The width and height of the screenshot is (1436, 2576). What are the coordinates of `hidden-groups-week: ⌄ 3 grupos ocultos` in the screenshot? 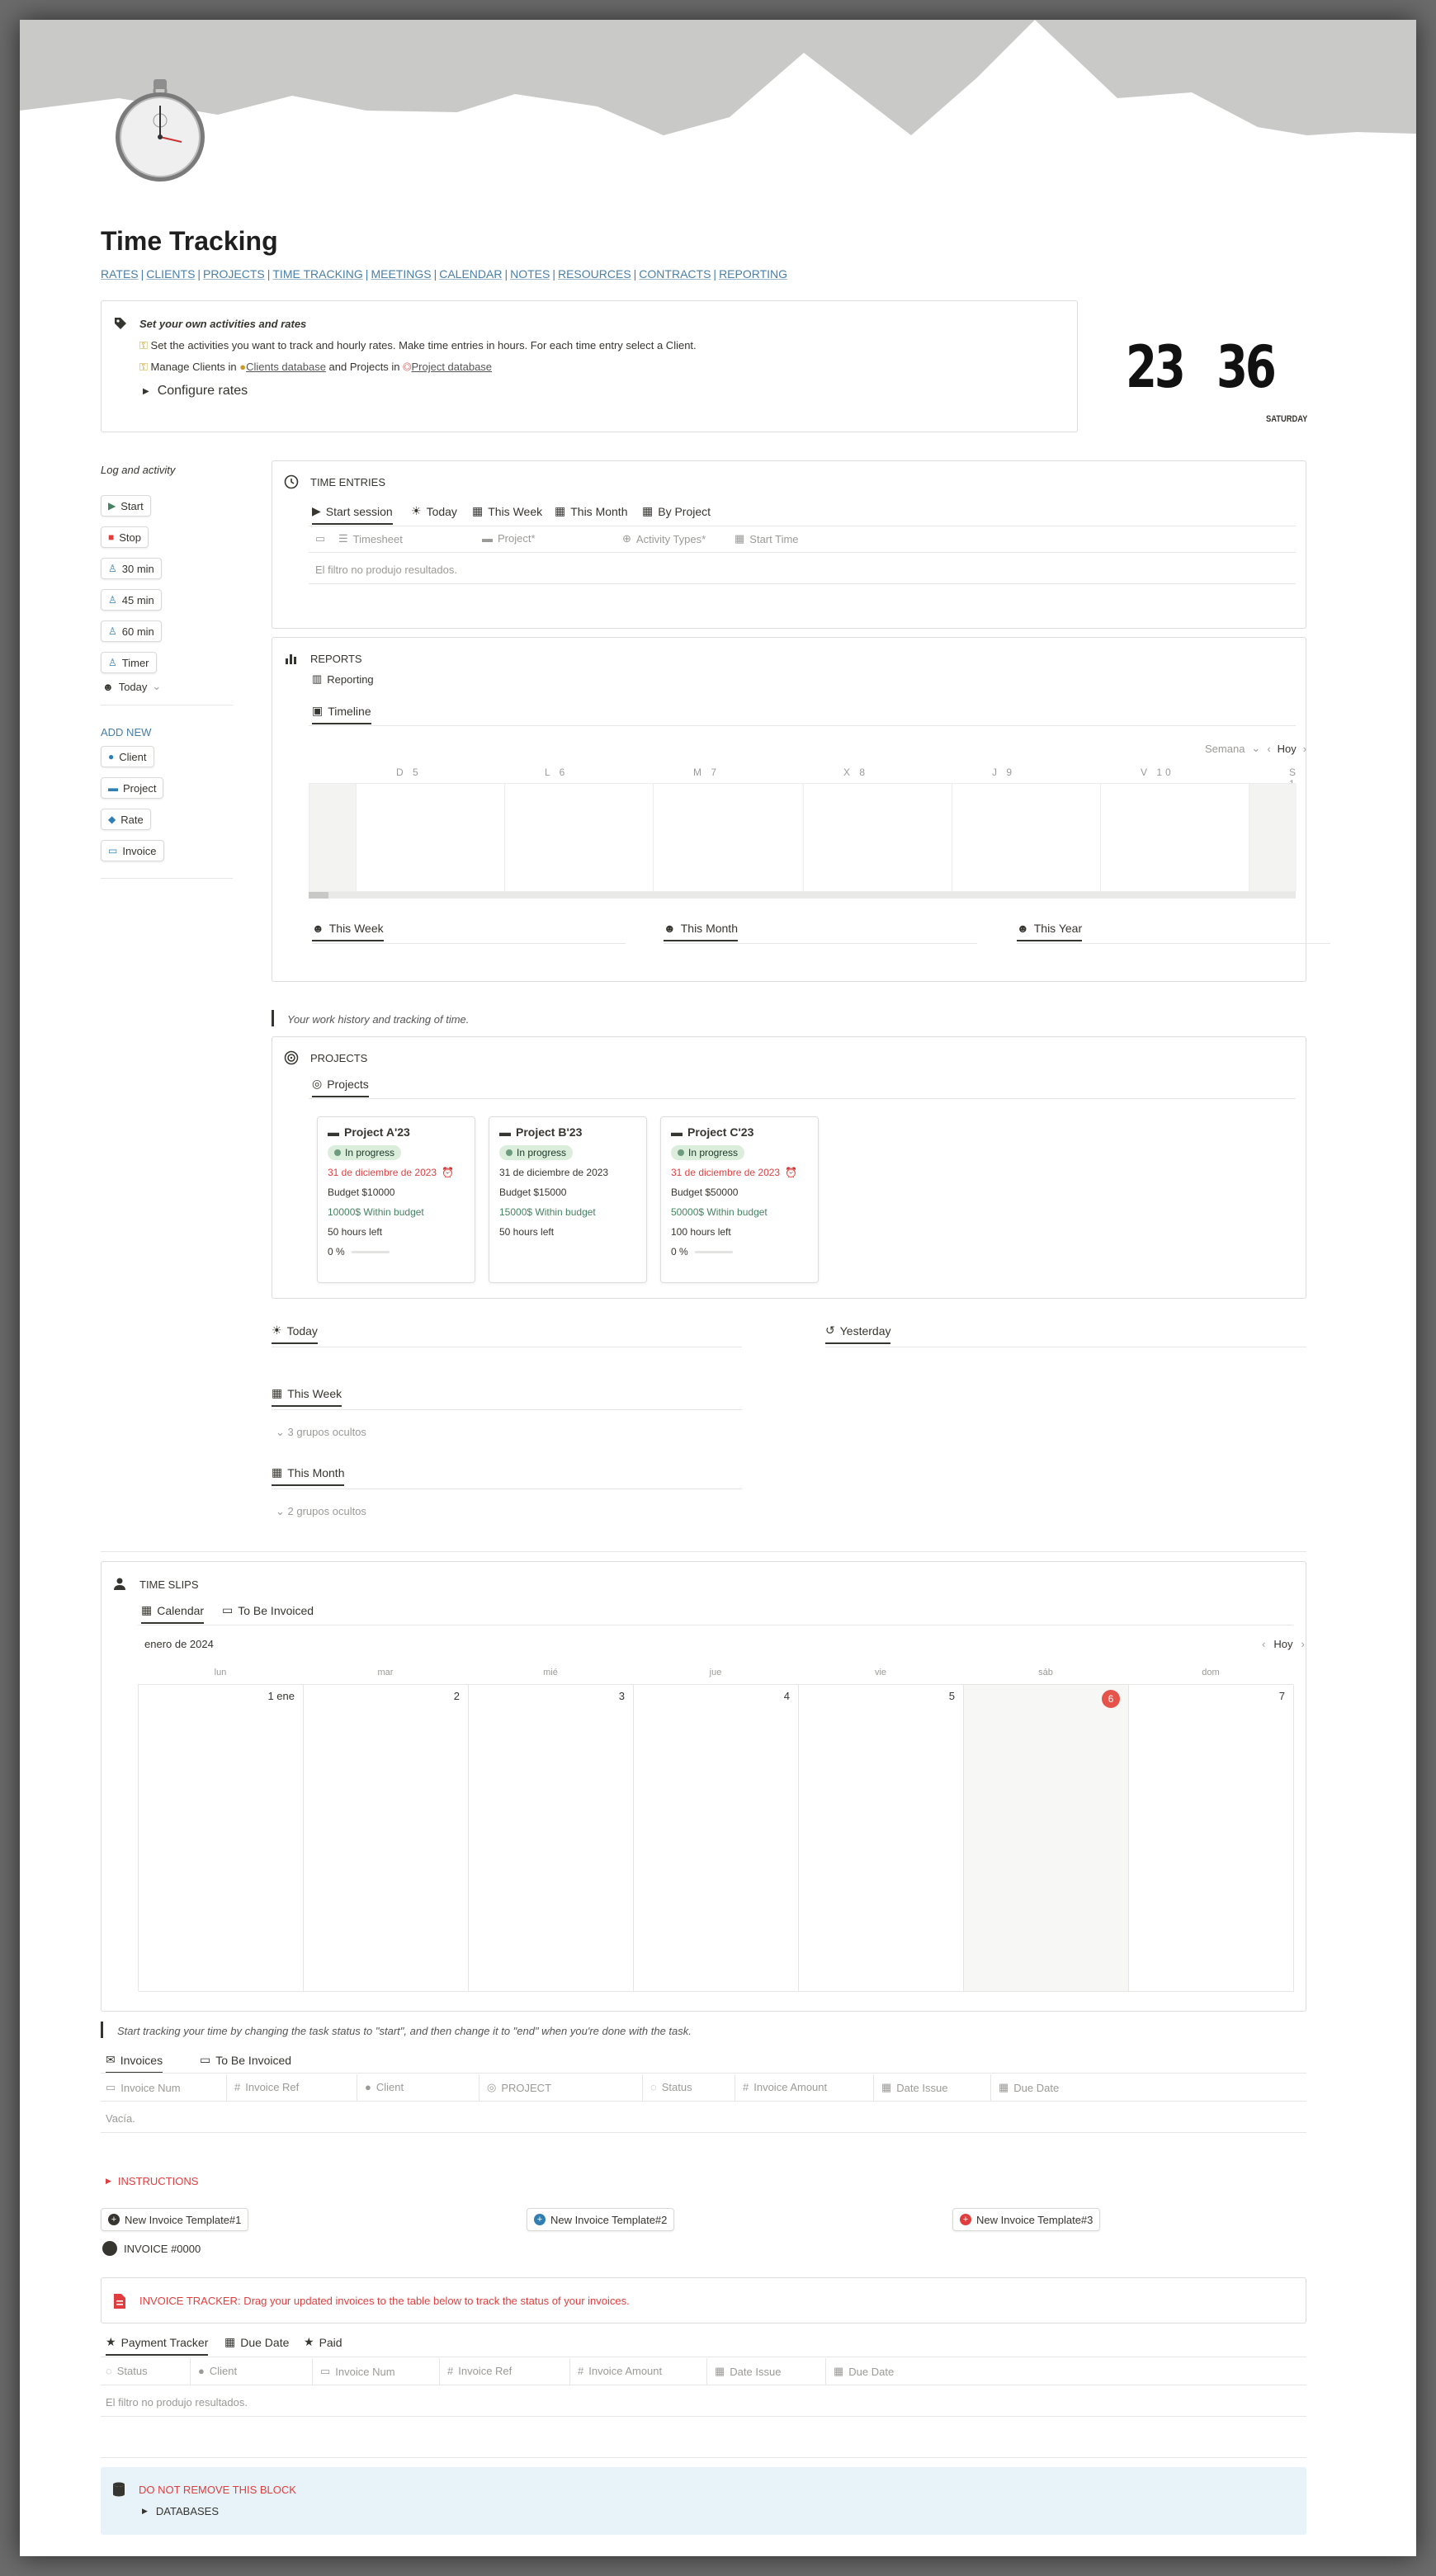 It's located at (321, 1432).